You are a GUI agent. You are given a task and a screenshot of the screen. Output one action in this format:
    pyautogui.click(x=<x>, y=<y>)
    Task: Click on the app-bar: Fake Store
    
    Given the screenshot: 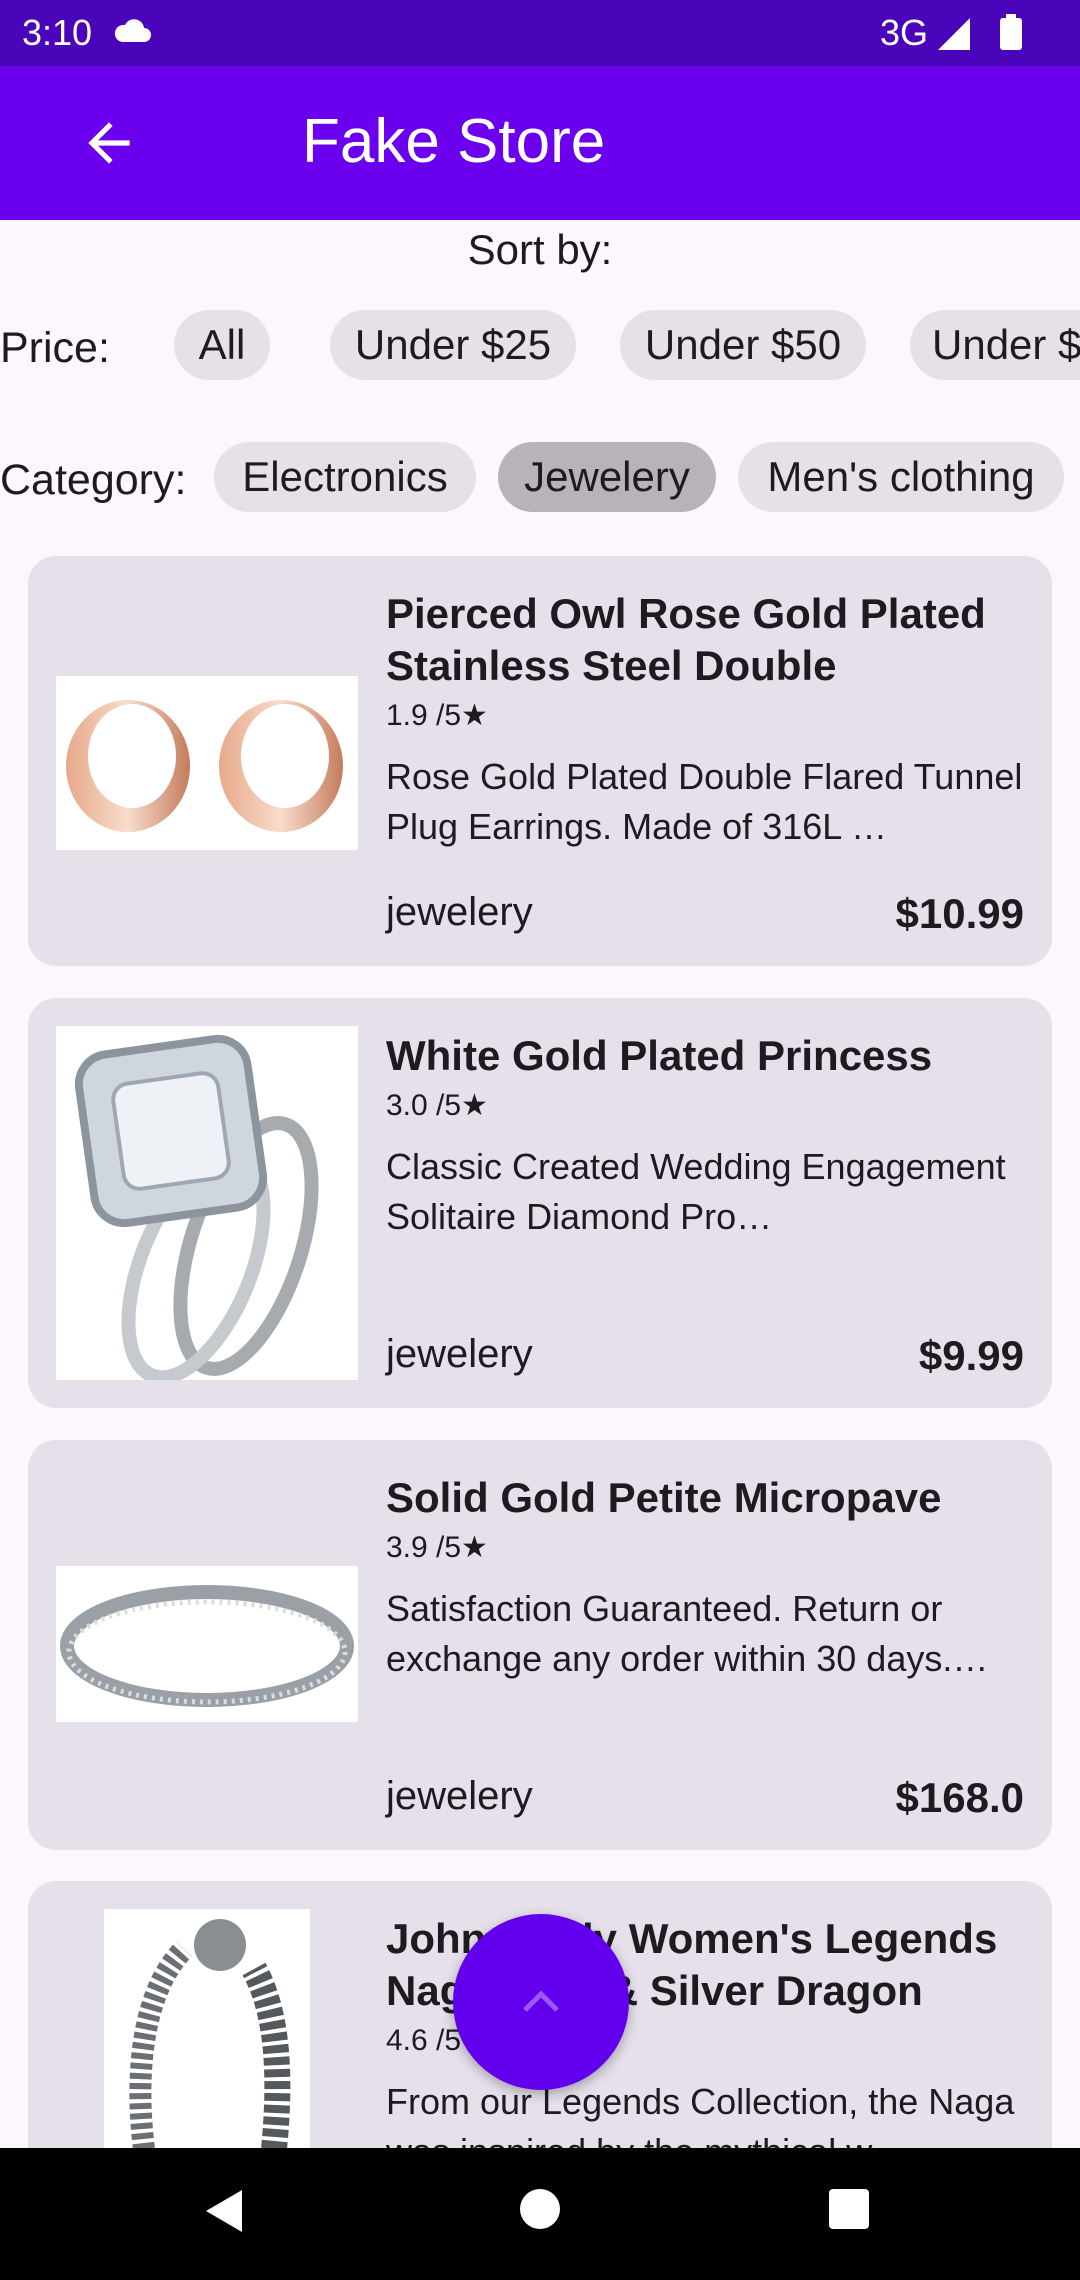 What is the action you would take?
    pyautogui.click(x=540, y=143)
    